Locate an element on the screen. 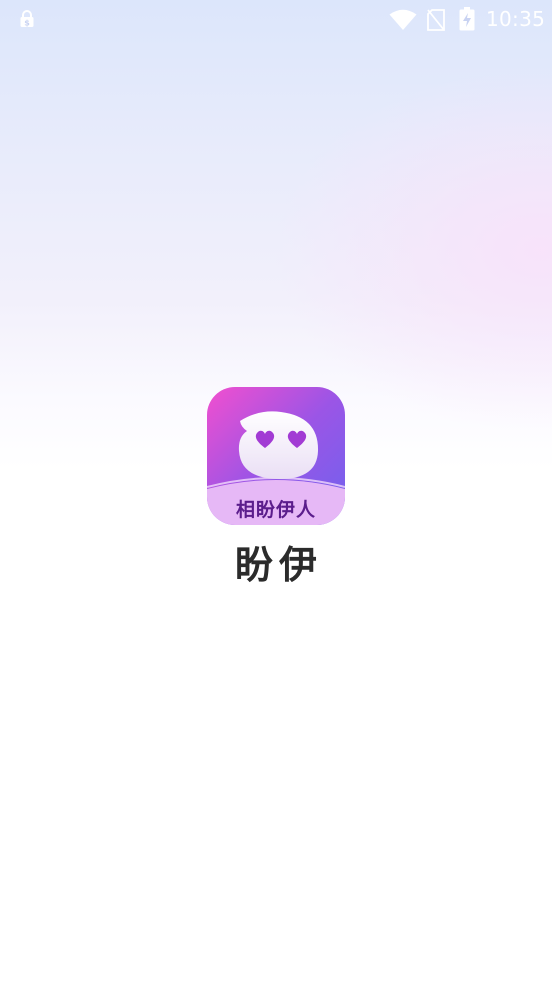 The height and width of the screenshot is (983, 552). status-bar: $ 10:35 is located at coordinates (276, 19).